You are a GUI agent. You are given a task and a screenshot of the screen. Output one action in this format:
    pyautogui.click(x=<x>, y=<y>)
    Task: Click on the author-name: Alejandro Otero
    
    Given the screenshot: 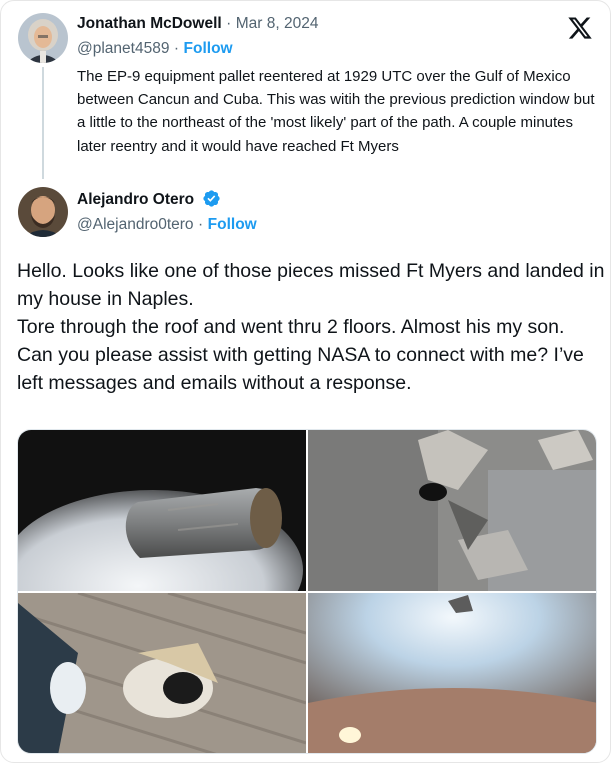 What is the action you would take?
    pyautogui.click(x=135, y=199)
    